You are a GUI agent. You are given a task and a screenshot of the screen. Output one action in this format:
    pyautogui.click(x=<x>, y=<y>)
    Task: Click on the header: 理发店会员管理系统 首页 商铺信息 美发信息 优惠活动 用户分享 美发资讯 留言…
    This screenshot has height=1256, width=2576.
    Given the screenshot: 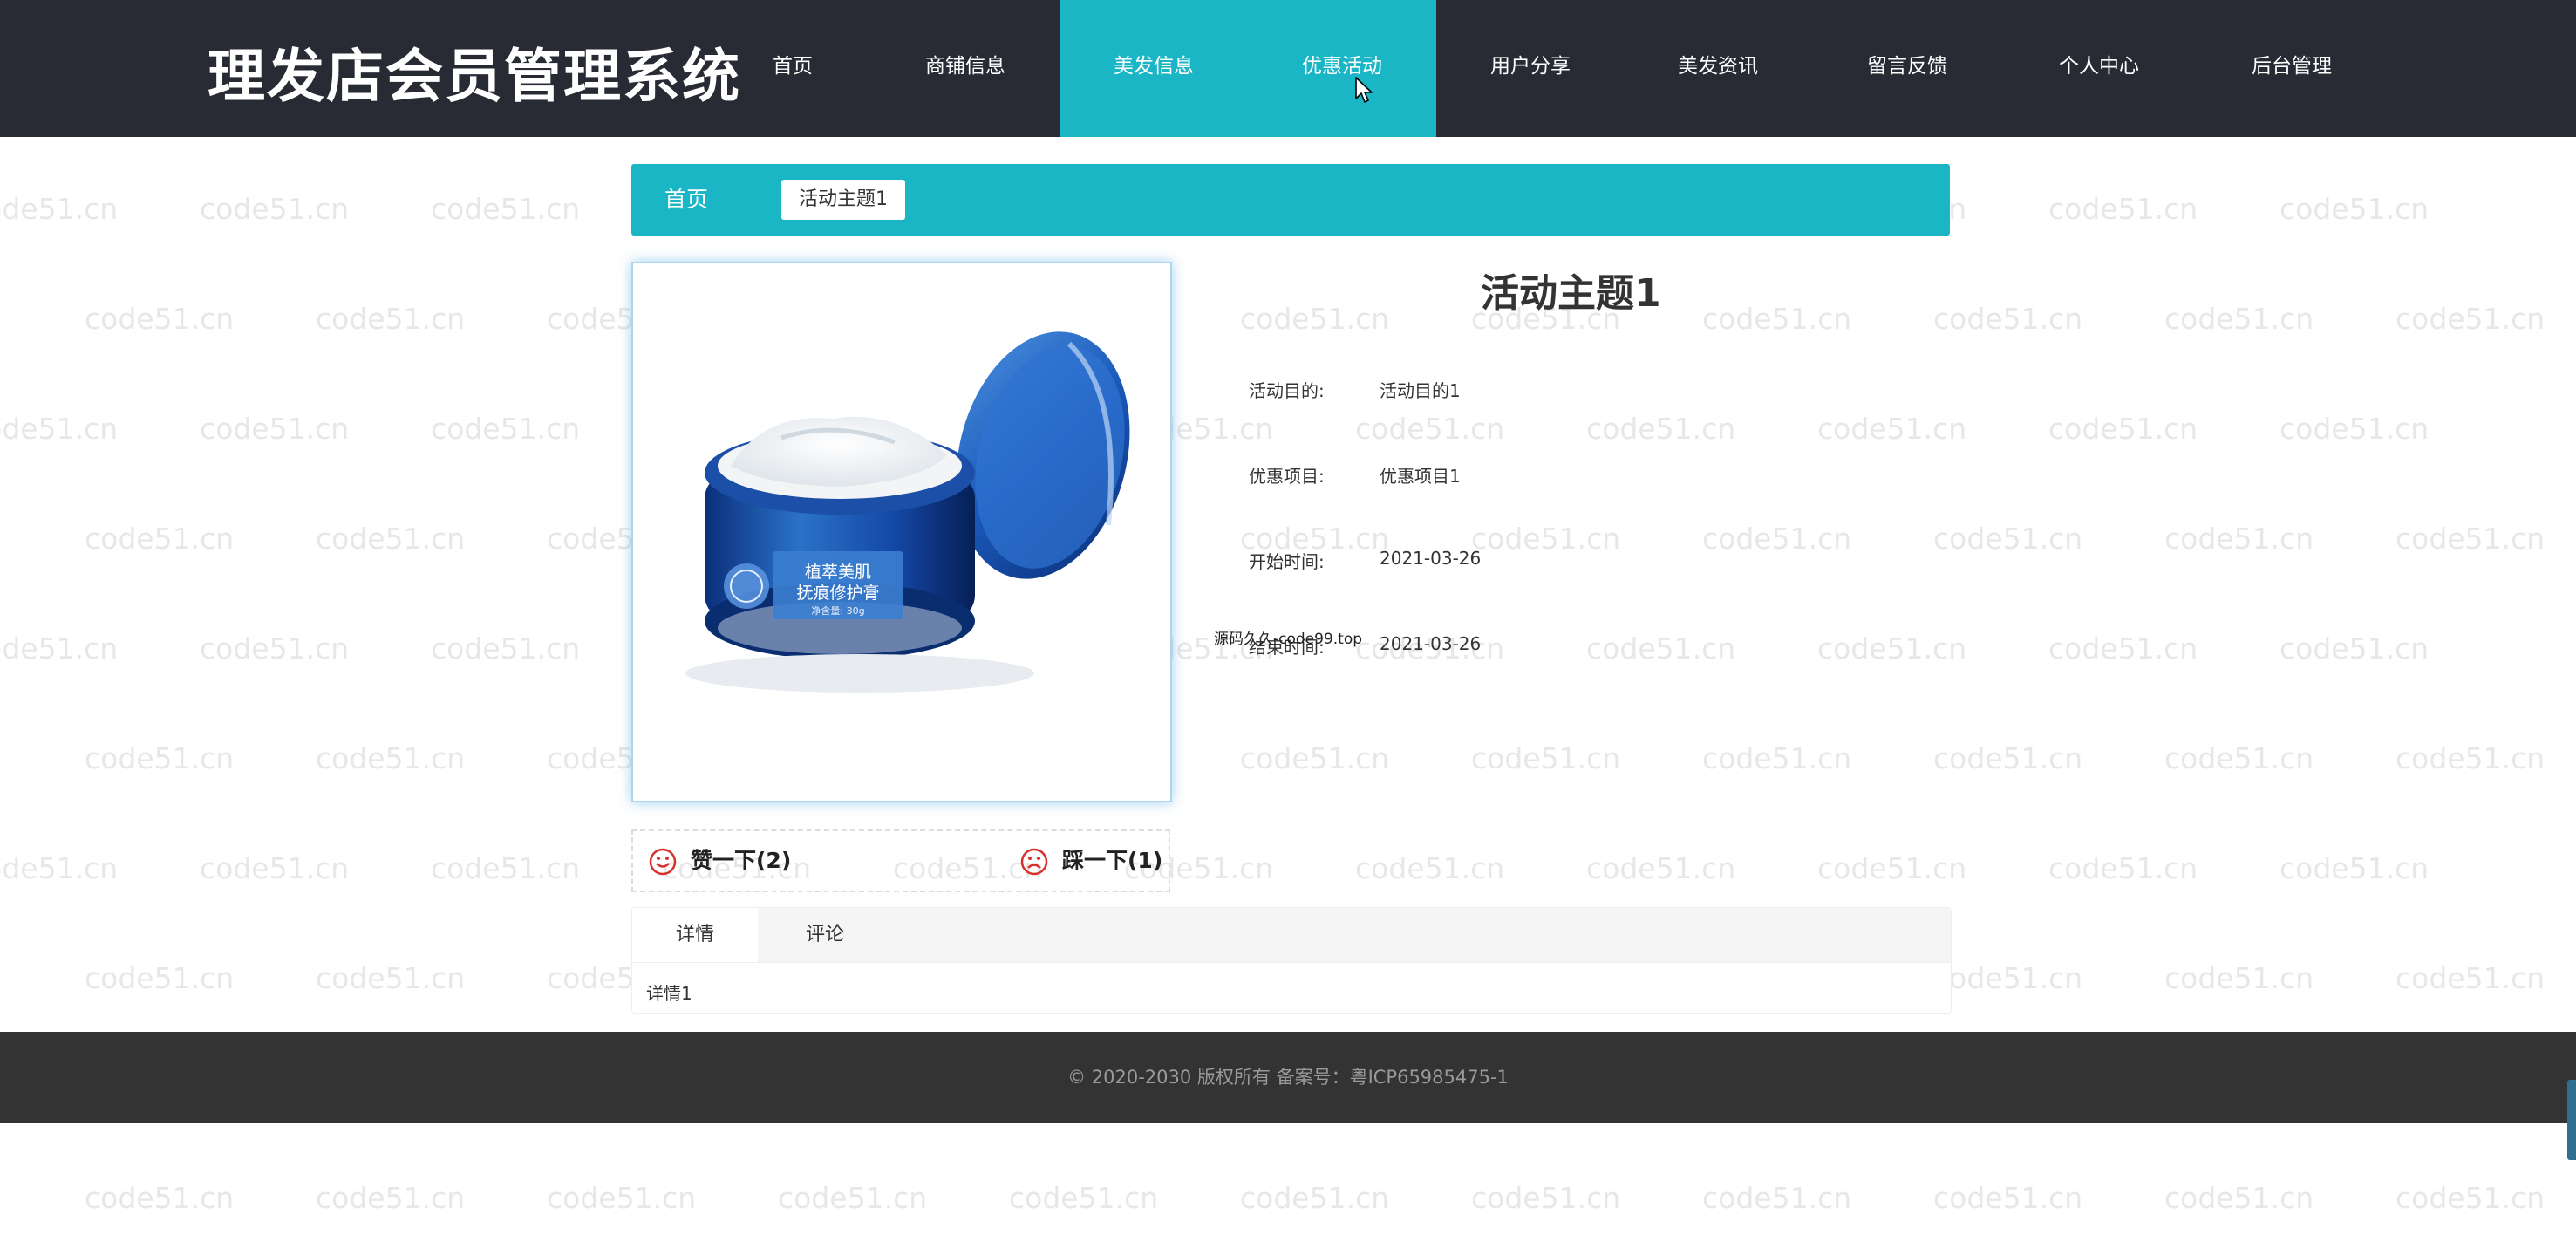 What is the action you would take?
    pyautogui.click(x=1288, y=68)
    